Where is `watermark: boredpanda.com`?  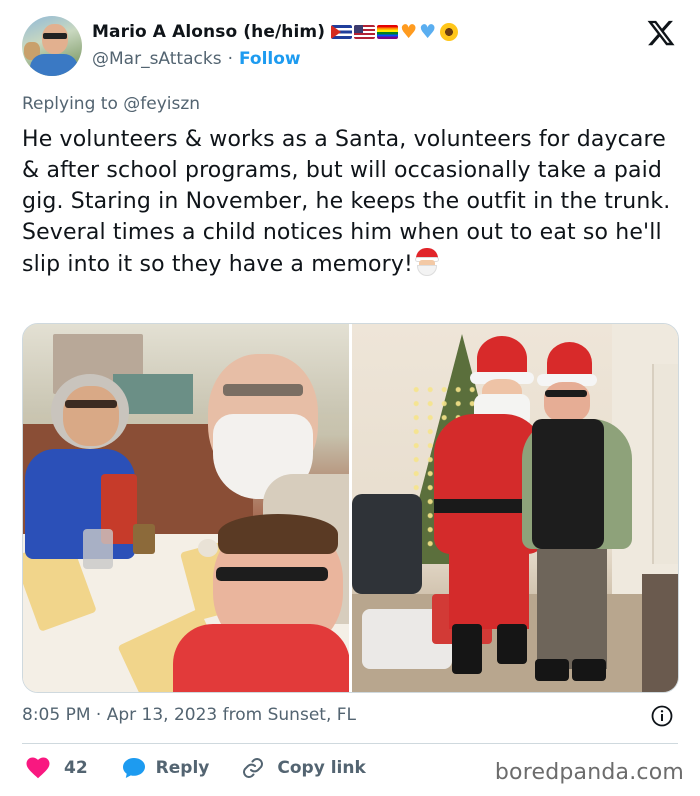
watermark: boredpanda.com is located at coordinates (589, 772).